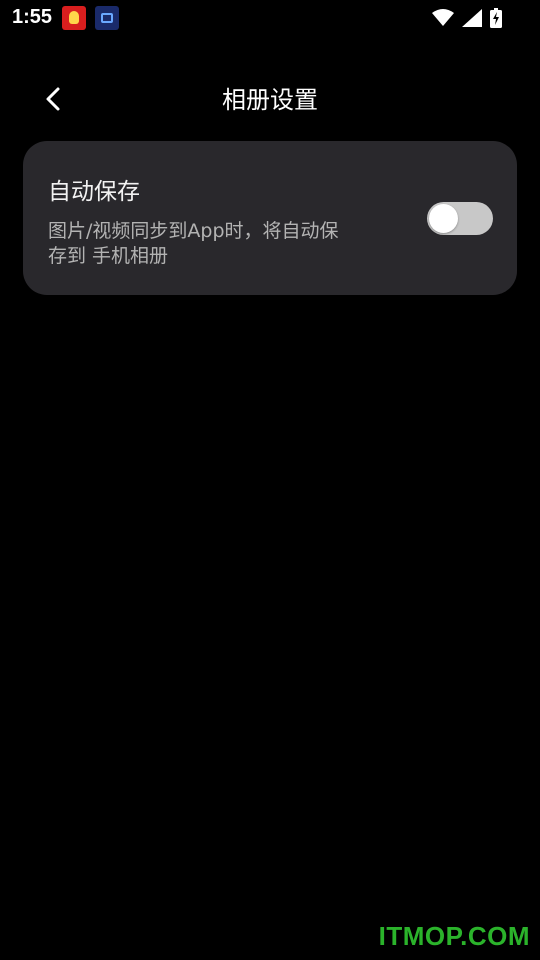  Describe the element at coordinates (108, 256) in the screenshot. I see `auto-save-description-line2: 存到 手机相册` at that location.